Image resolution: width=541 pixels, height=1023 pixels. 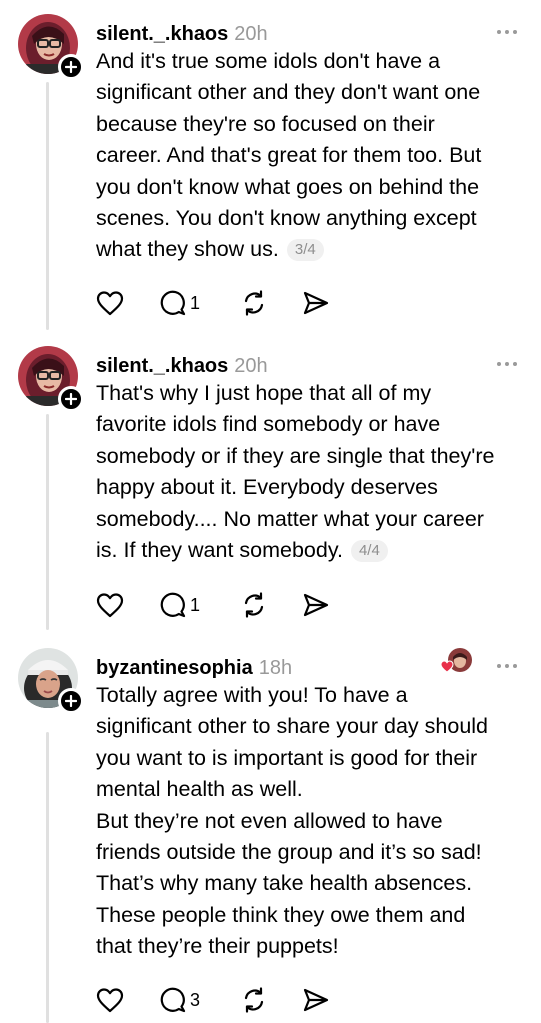 What do you see at coordinates (187, 249) in the screenshot?
I see `text-line-last: what they show us.` at bounding box center [187, 249].